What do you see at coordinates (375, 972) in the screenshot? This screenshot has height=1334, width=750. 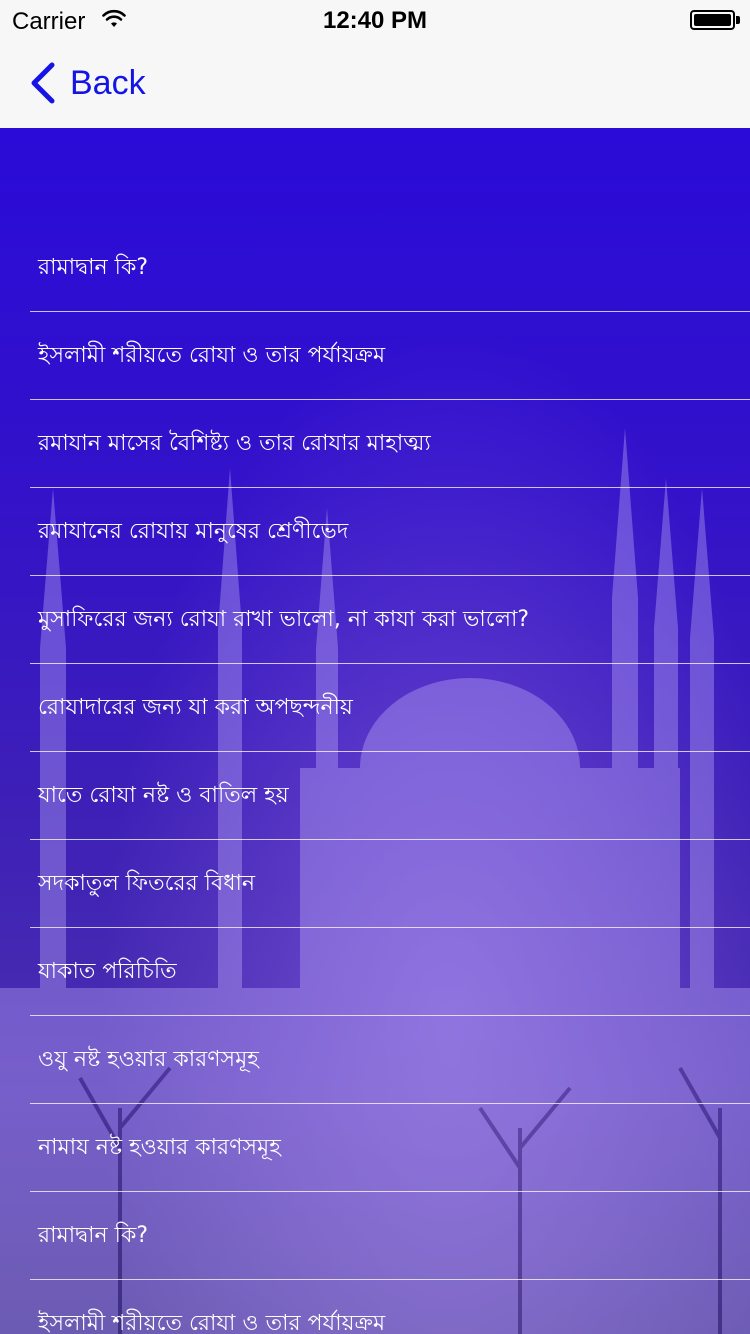 I see `list-item: যাকাত পরিচিতি` at bounding box center [375, 972].